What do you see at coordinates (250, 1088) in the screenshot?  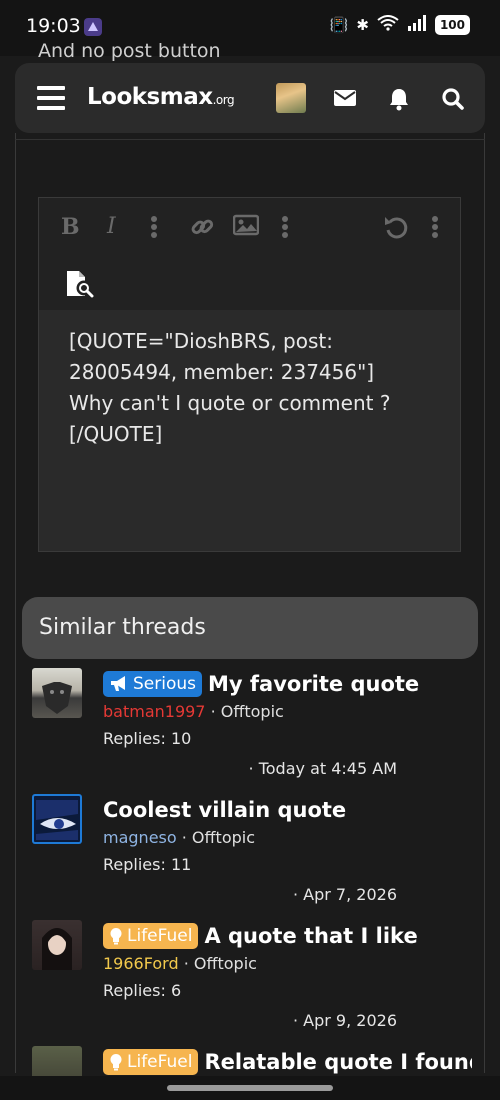 I see `home-gesture-pill` at bounding box center [250, 1088].